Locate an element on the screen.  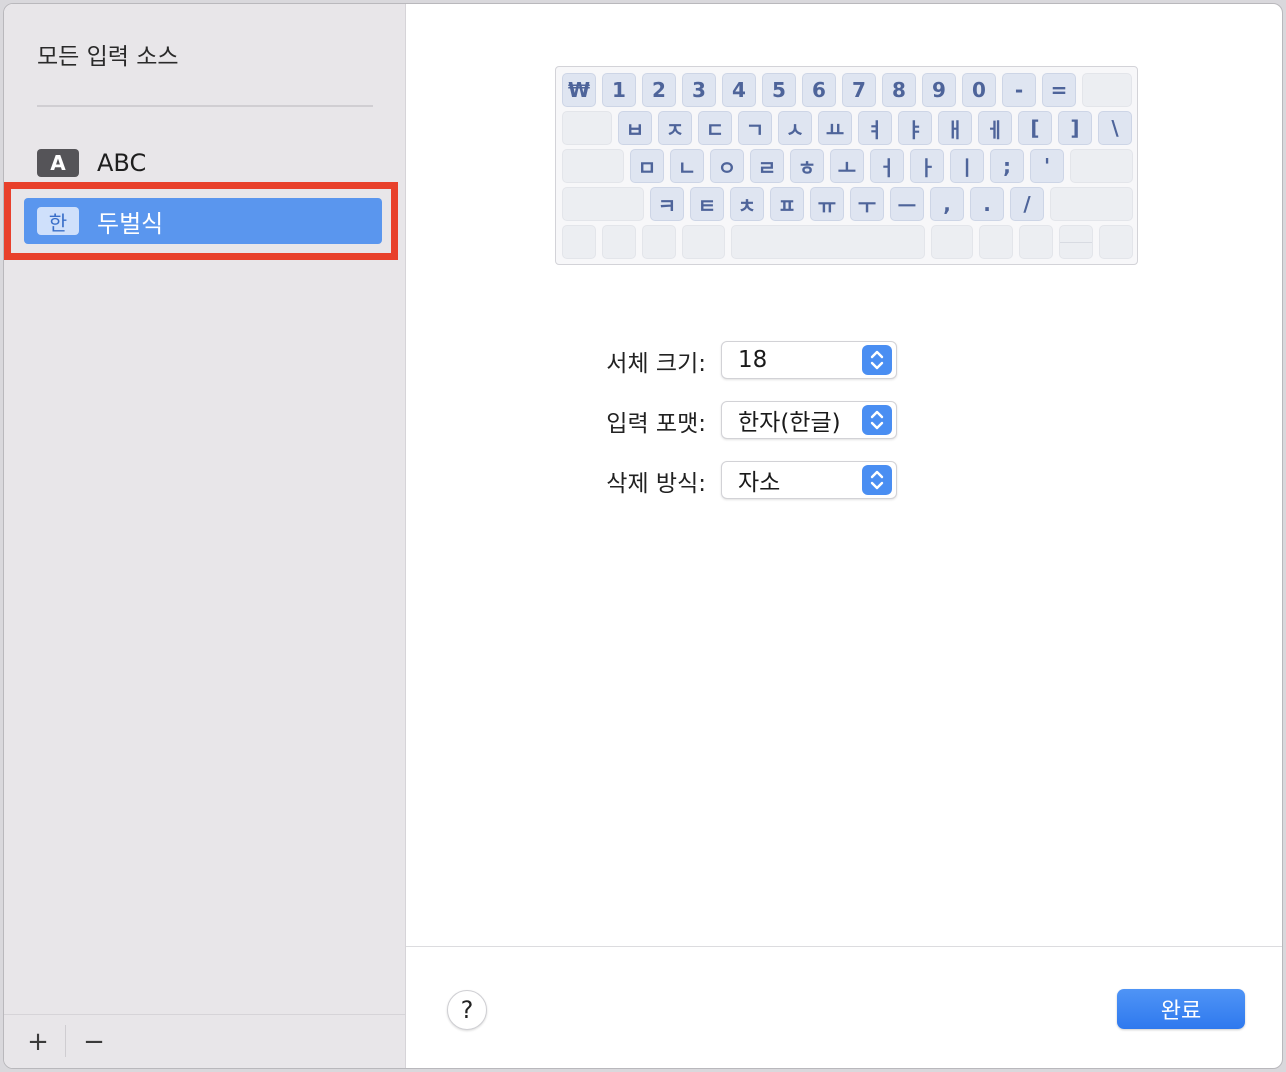
key: ㅏ is located at coordinates (927, 166).